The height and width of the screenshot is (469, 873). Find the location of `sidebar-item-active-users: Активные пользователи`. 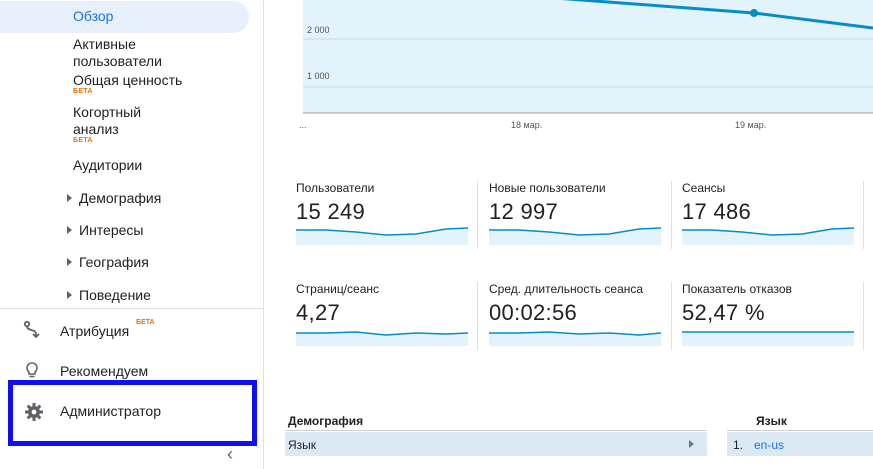

sidebar-item-active-users: Активные пользователи is located at coordinates (148, 53).